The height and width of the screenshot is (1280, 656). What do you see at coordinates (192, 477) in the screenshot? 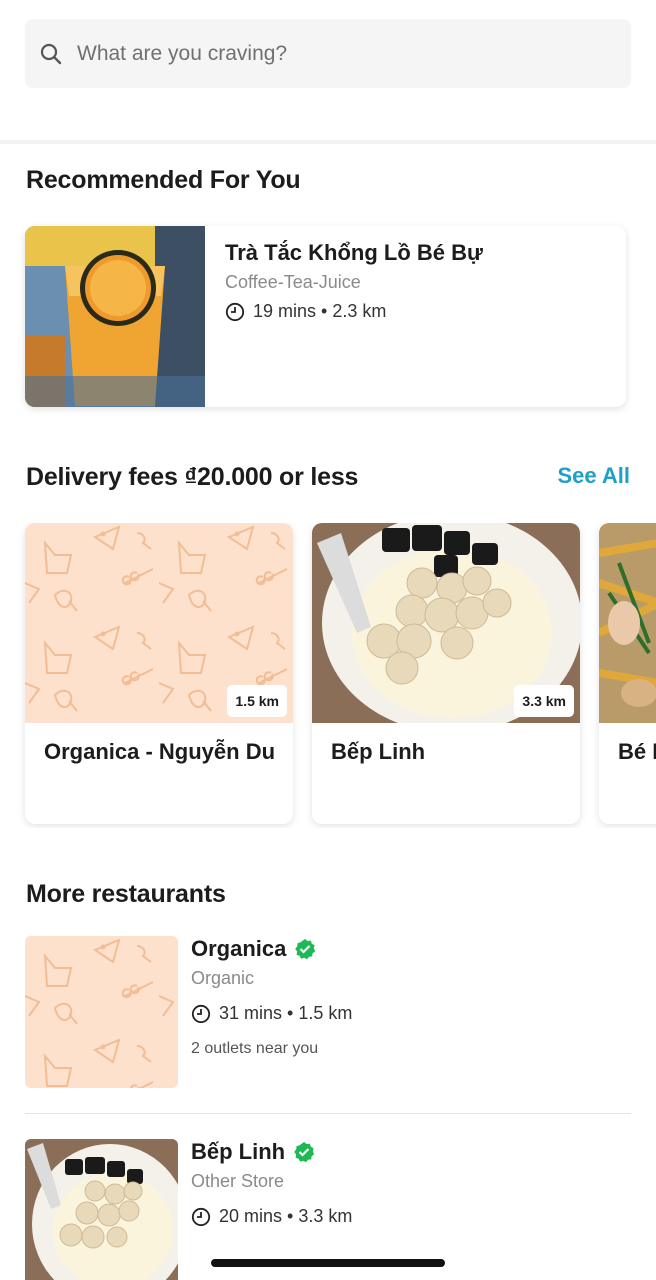
I see `delivery-section-title: Delivery fees ₫20.000 or less` at bounding box center [192, 477].